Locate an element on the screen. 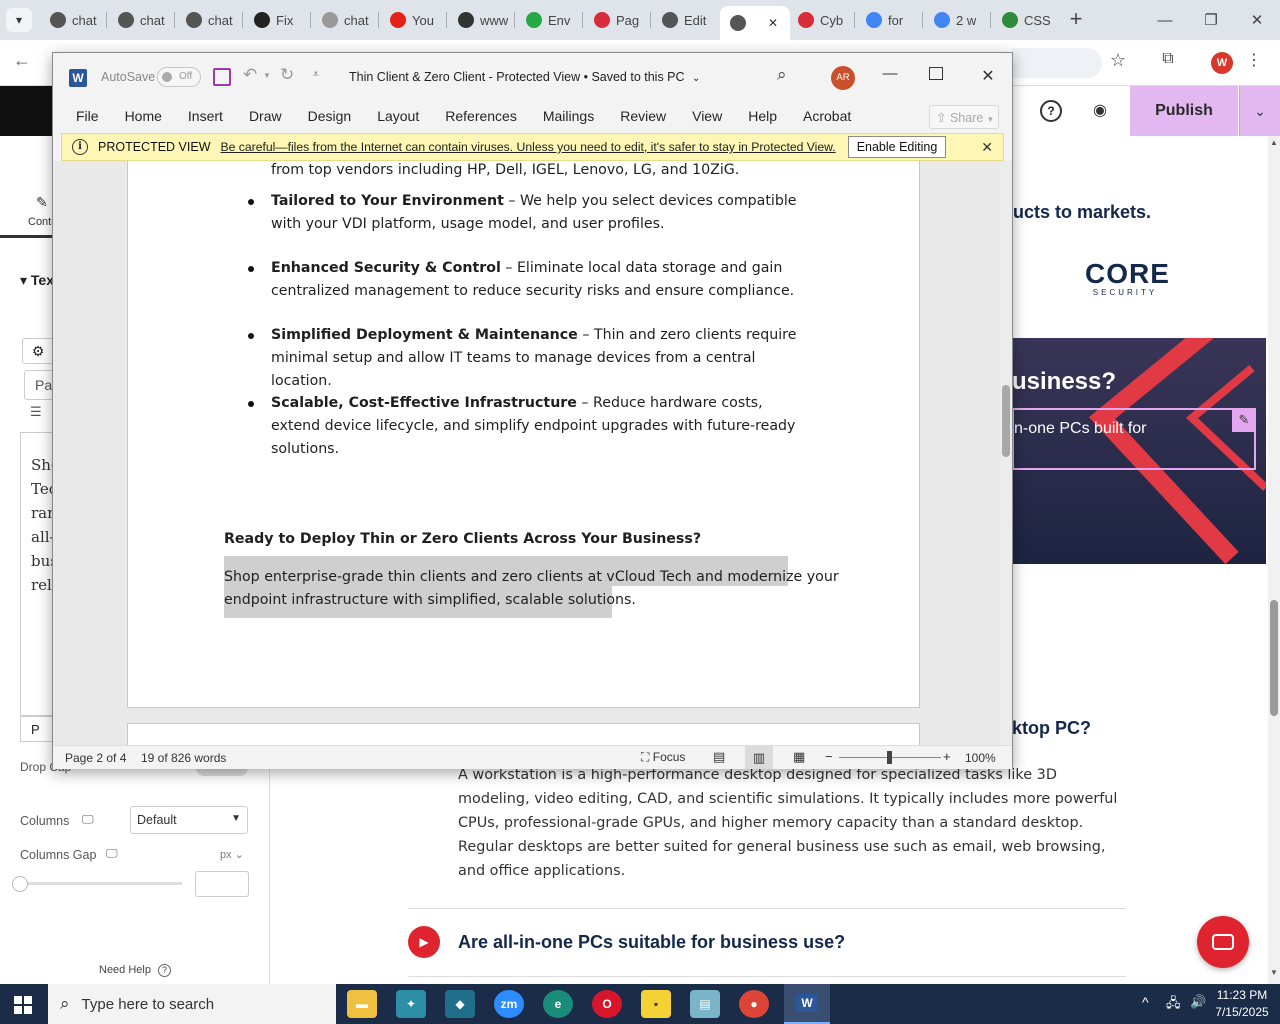 The height and width of the screenshot is (1024, 1280). scroll-up-arrow: ▲ is located at coordinates (1274, 142).